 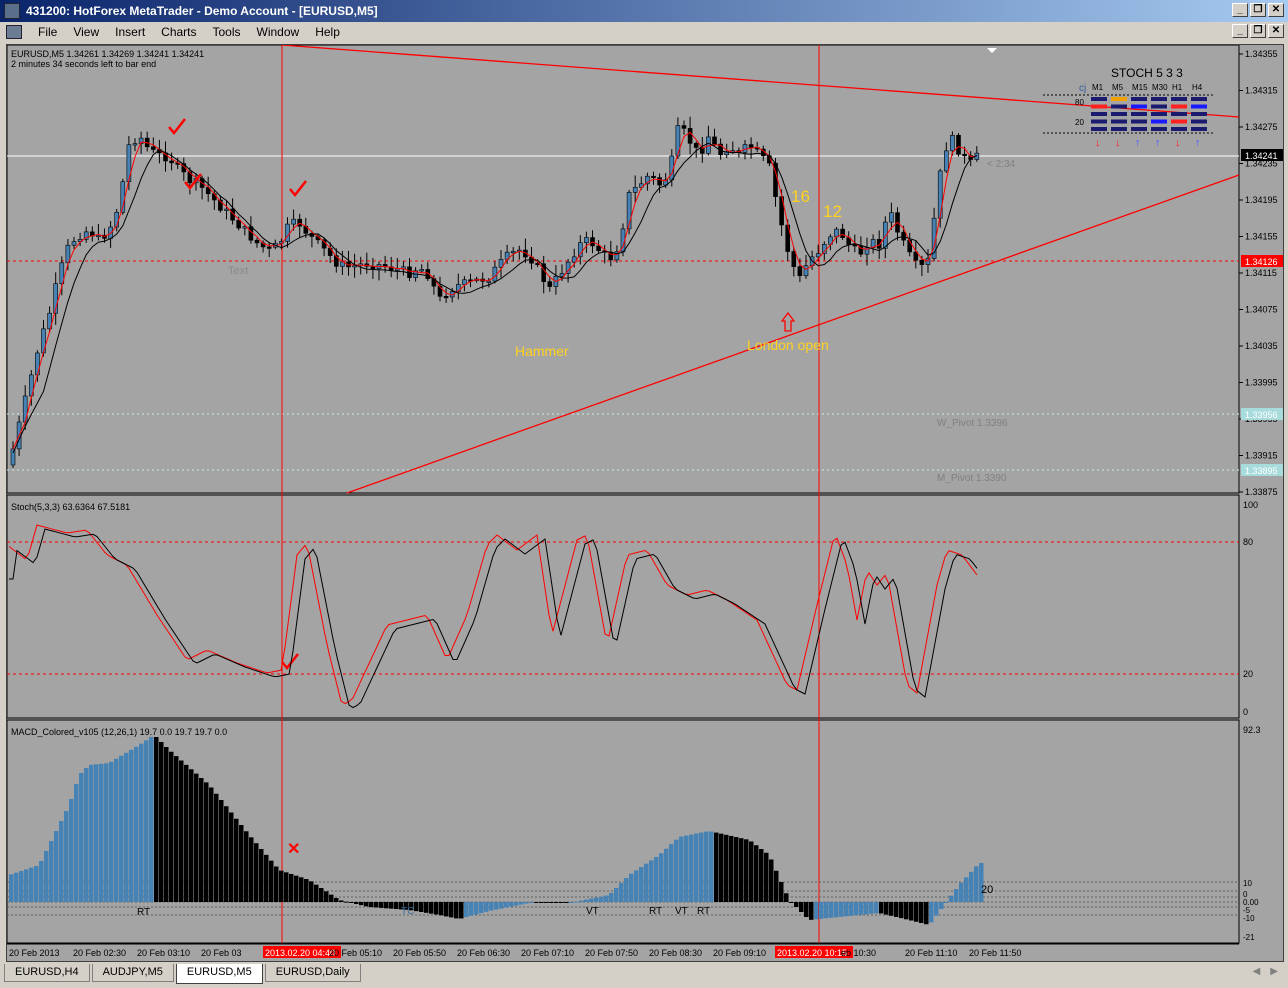 What do you see at coordinates (1240, 31) in the screenshot?
I see `mdi-minimize-button: _` at bounding box center [1240, 31].